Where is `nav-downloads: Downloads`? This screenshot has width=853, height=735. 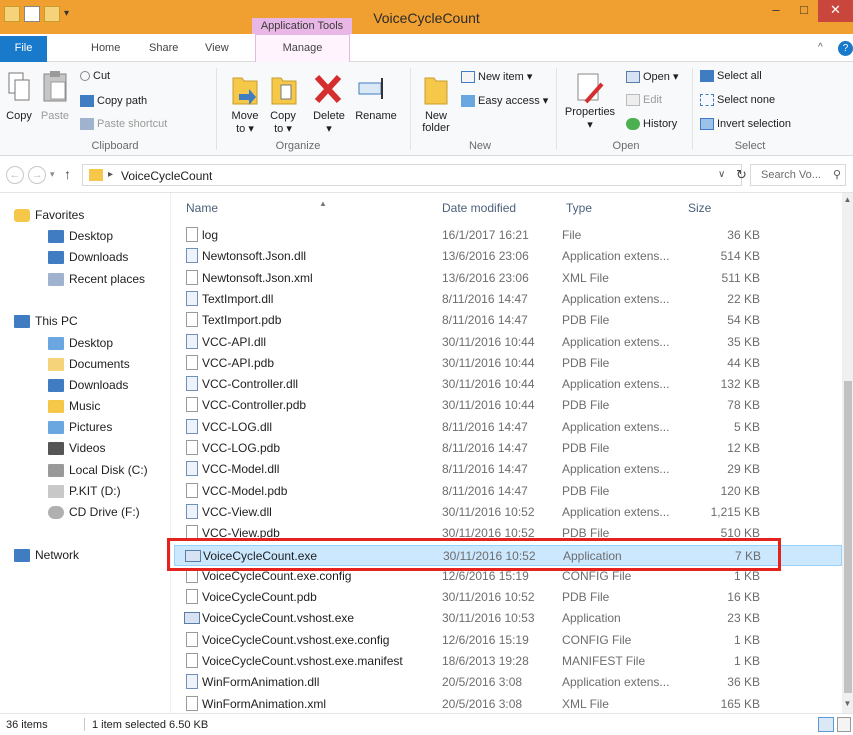 nav-downloads: Downloads is located at coordinates (88, 388).